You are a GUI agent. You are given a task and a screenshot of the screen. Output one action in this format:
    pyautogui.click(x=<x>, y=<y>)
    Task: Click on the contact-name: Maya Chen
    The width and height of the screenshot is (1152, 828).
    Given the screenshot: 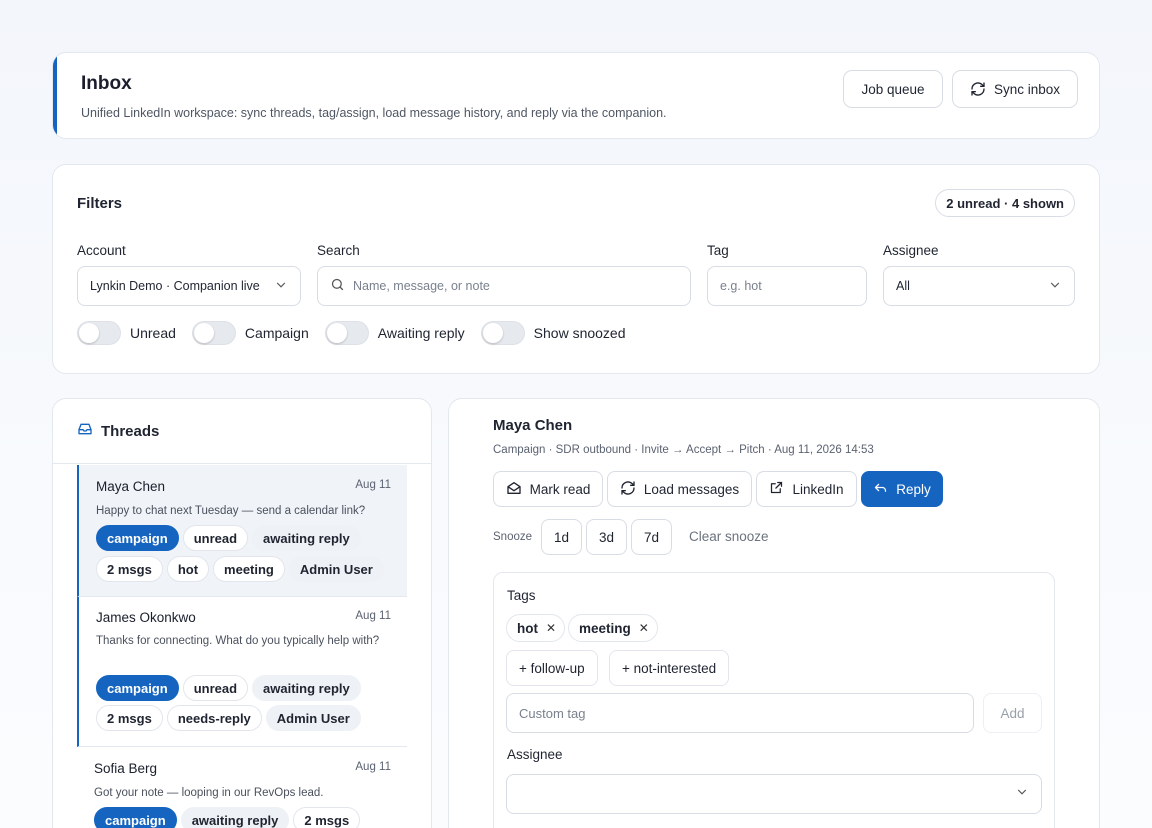 What is the action you would take?
    pyautogui.click(x=533, y=425)
    